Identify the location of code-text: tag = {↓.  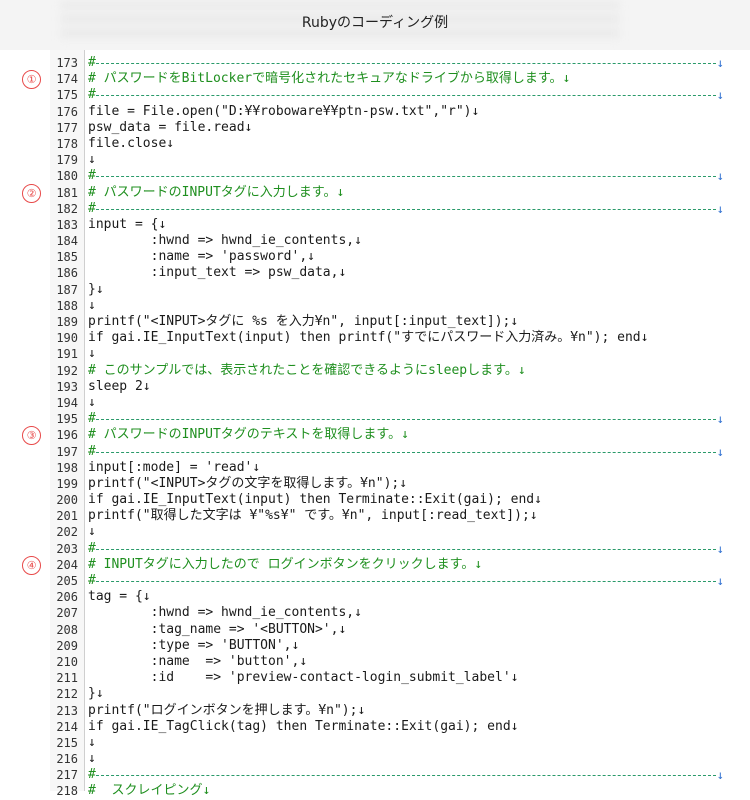
(119, 597).